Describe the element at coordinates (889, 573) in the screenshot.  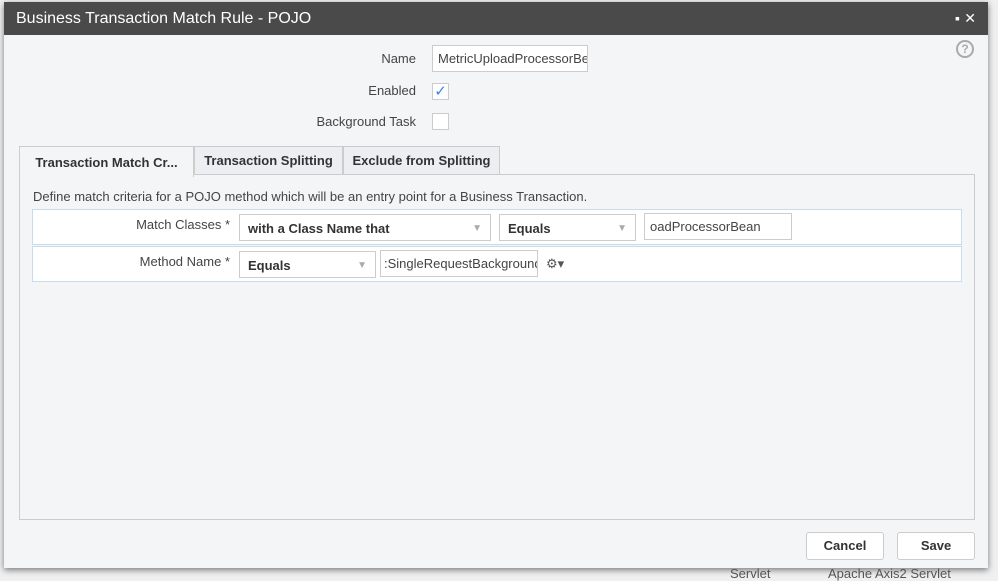
I see `background-cell: Apache Axis2 Servlet` at that location.